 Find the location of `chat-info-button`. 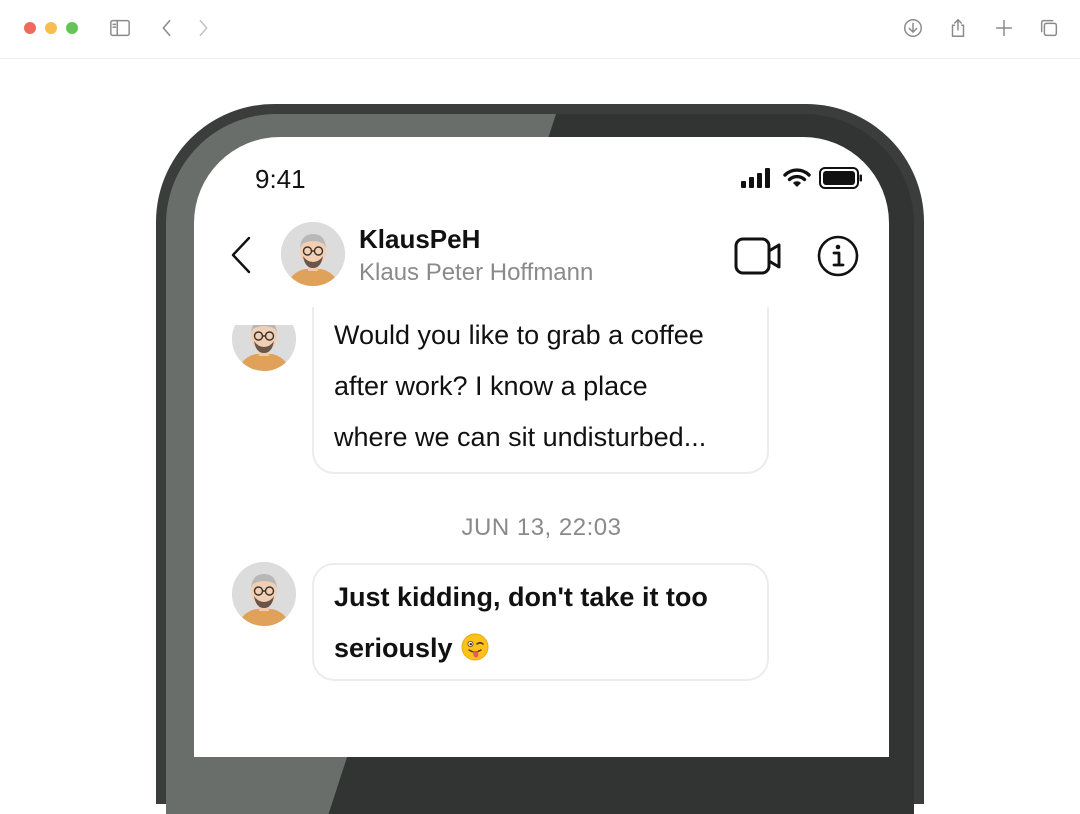

chat-info-button is located at coordinates (838, 256).